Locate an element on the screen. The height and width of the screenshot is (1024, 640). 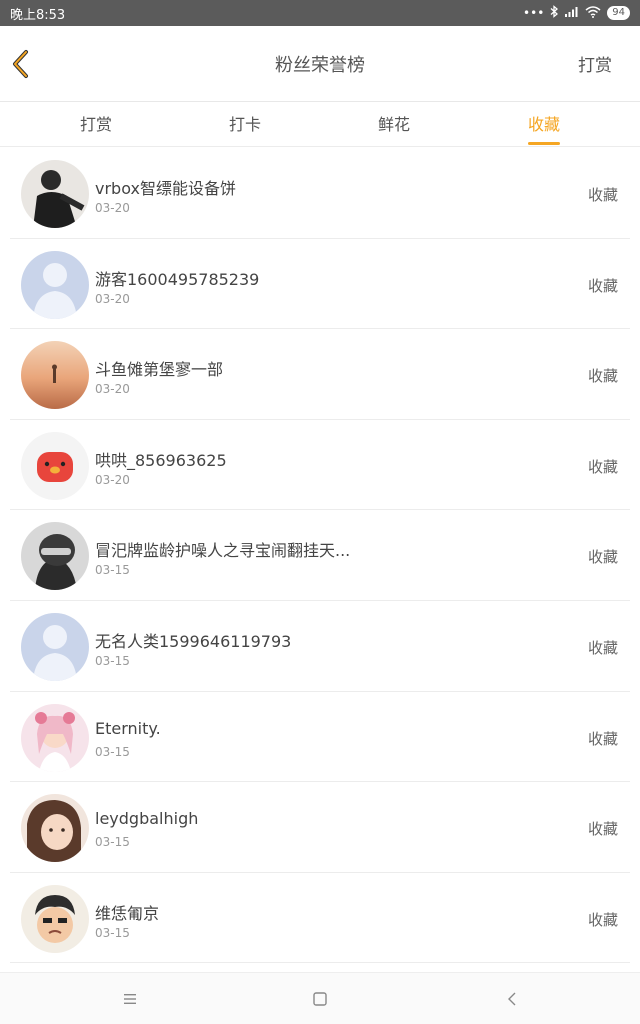
status-time: 晚上8:53 is located at coordinates (38, 15).